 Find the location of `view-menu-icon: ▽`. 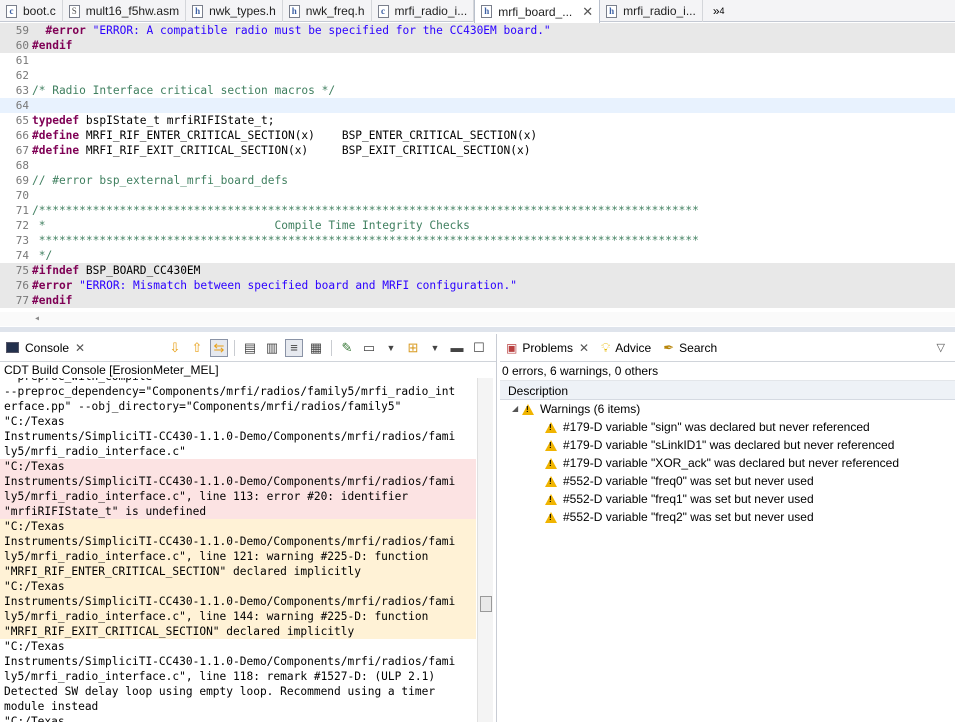

view-menu-icon: ▽ is located at coordinates (946, 347).